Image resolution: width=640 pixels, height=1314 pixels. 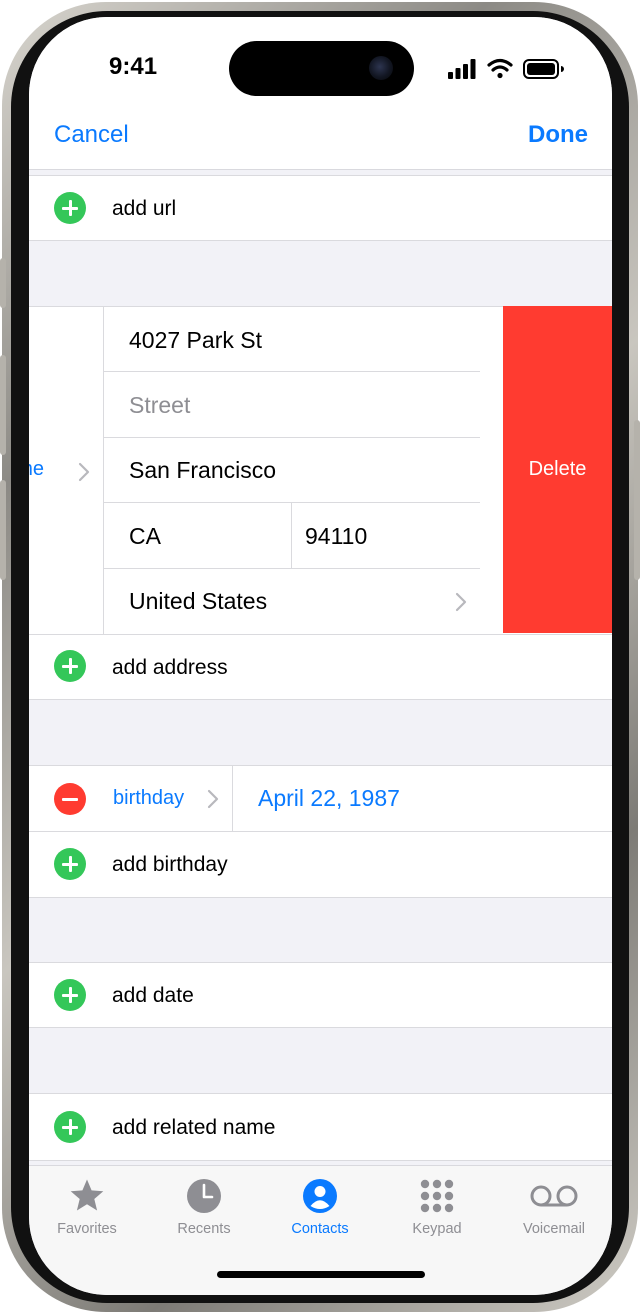 What do you see at coordinates (500, 68) in the screenshot?
I see `wifi-icon` at bounding box center [500, 68].